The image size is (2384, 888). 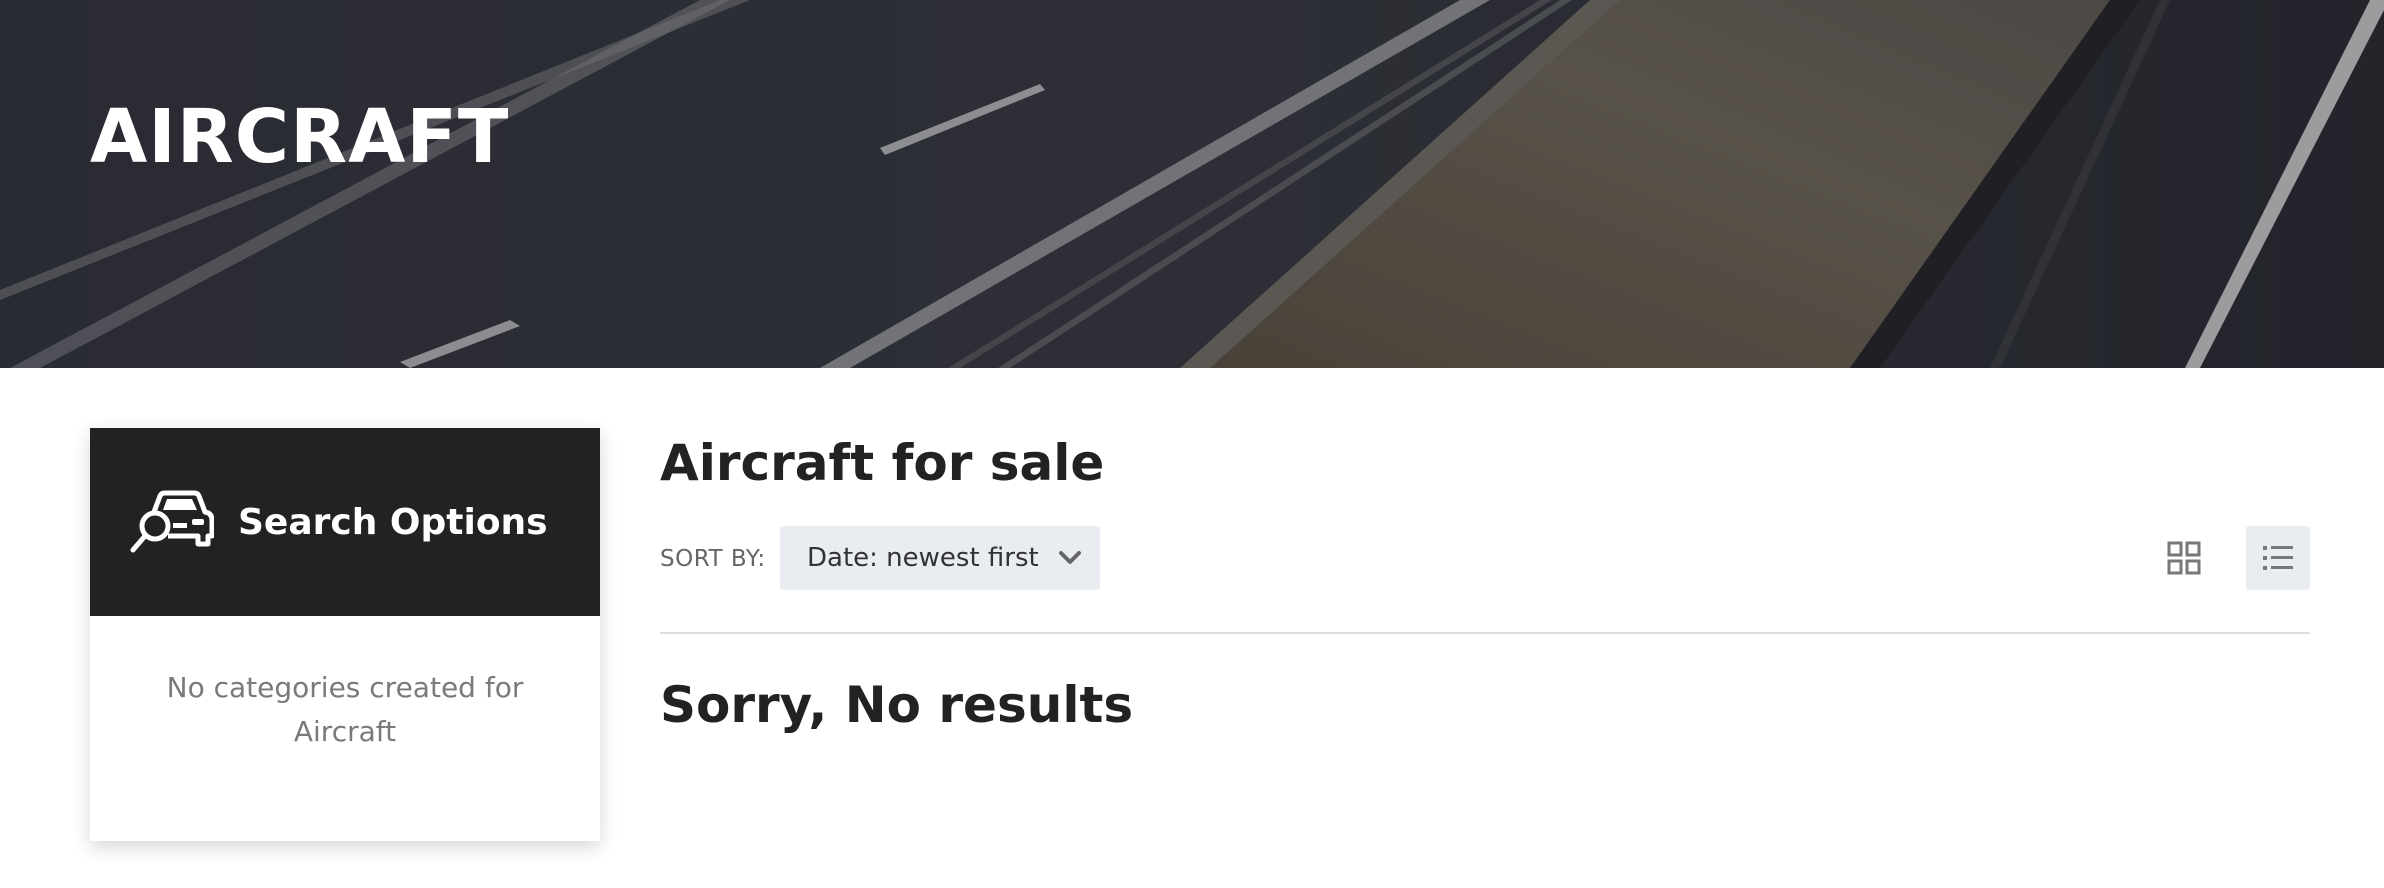 I want to click on sort-select: Date: newest first, so click(x=940, y=558).